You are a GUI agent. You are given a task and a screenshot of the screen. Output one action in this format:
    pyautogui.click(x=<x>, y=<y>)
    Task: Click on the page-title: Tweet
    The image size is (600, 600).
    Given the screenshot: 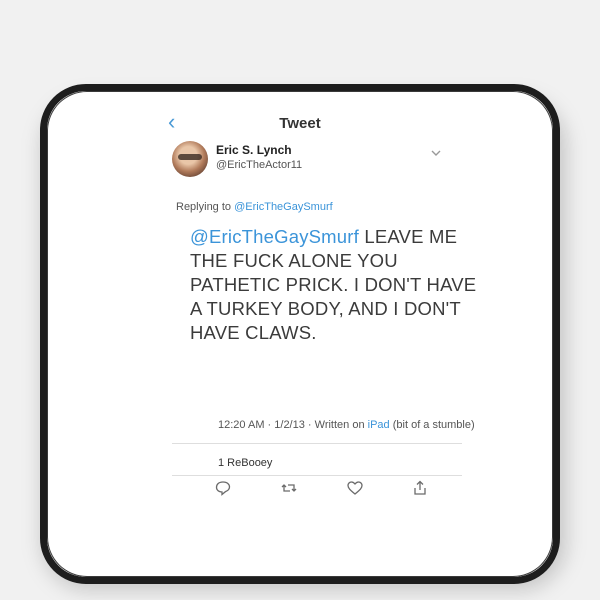 What is the action you would take?
    pyautogui.click(x=300, y=123)
    